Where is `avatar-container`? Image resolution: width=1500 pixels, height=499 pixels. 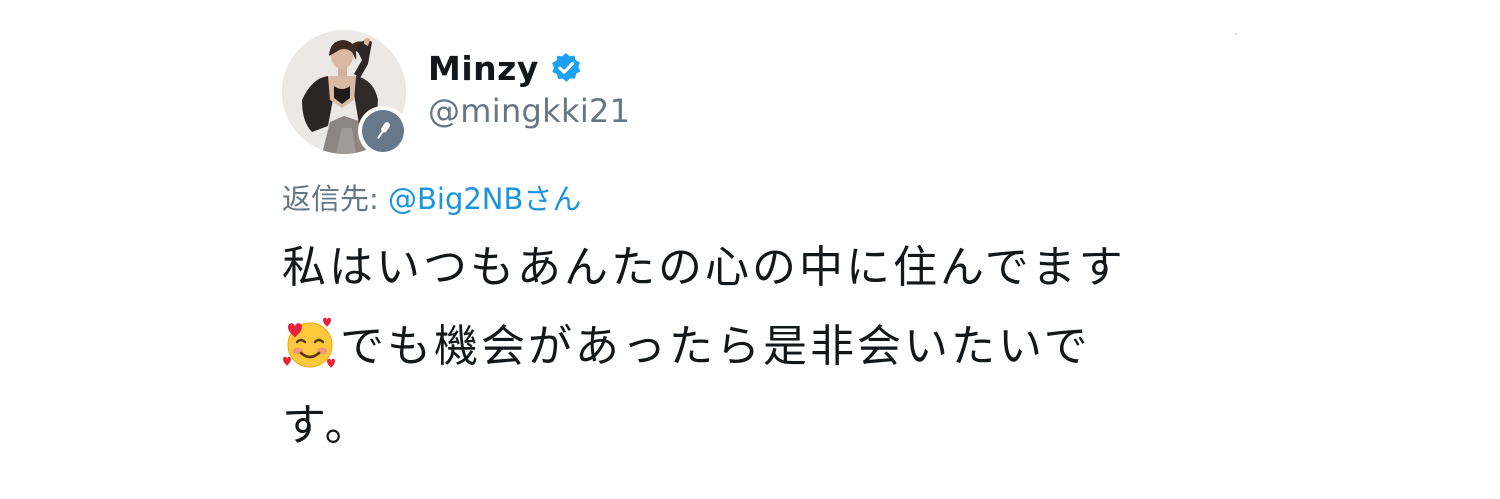 avatar-container is located at coordinates (345, 93).